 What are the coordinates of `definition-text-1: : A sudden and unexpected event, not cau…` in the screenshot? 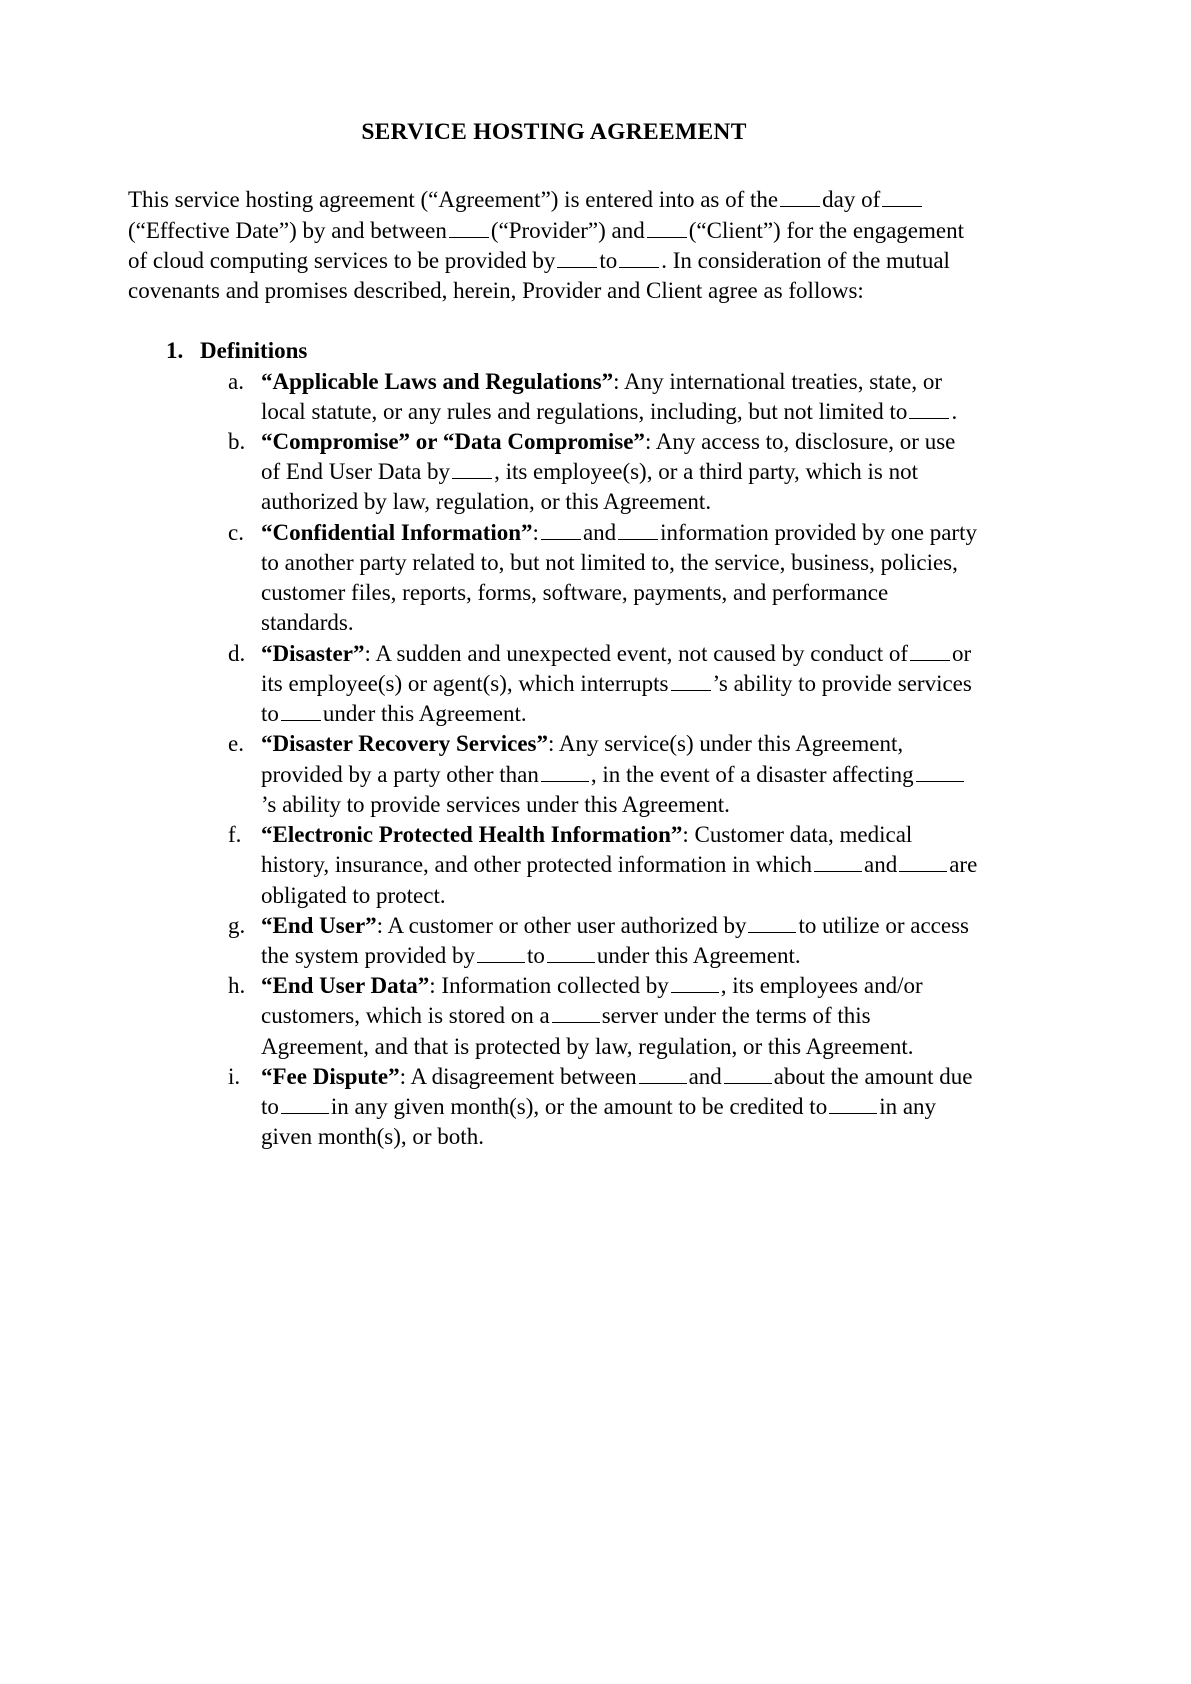 It's located at (636, 653).